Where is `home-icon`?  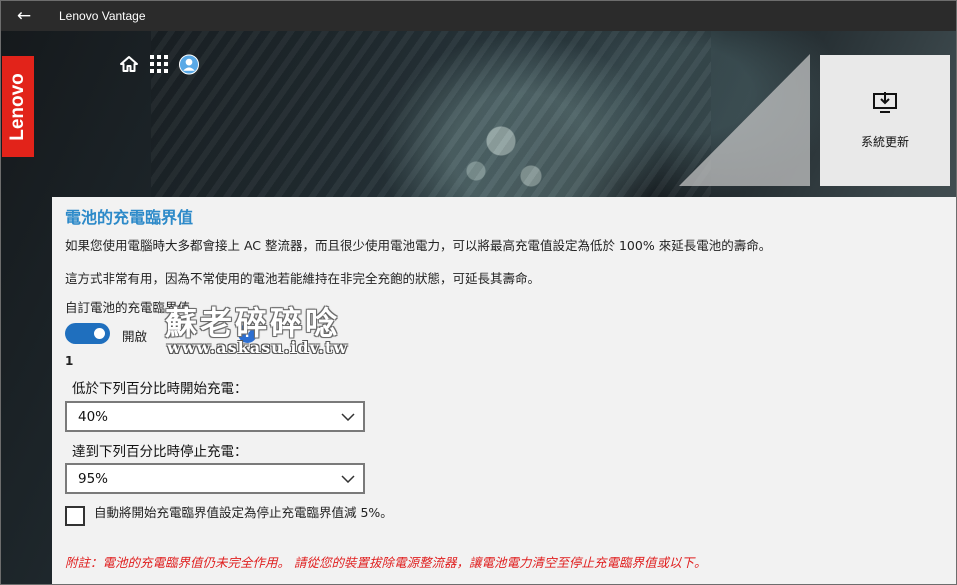 home-icon is located at coordinates (129, 64).